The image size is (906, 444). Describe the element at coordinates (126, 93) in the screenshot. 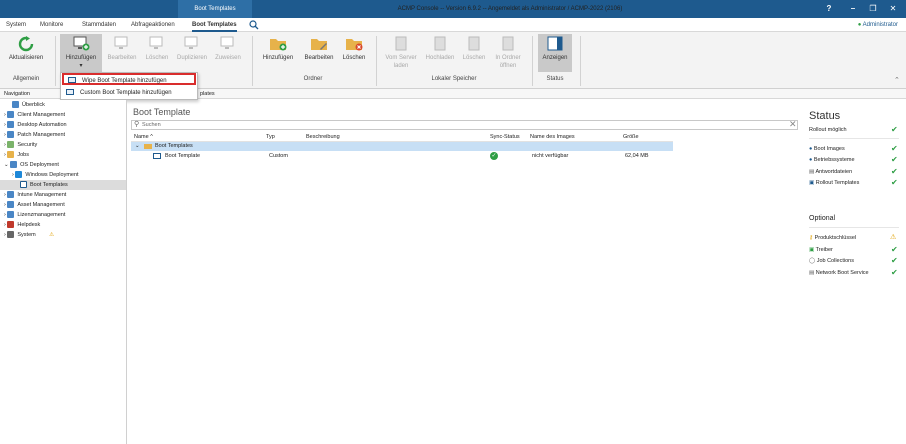

I see `custom-template-label: Custom Boot Template hinzufügen` at that location.